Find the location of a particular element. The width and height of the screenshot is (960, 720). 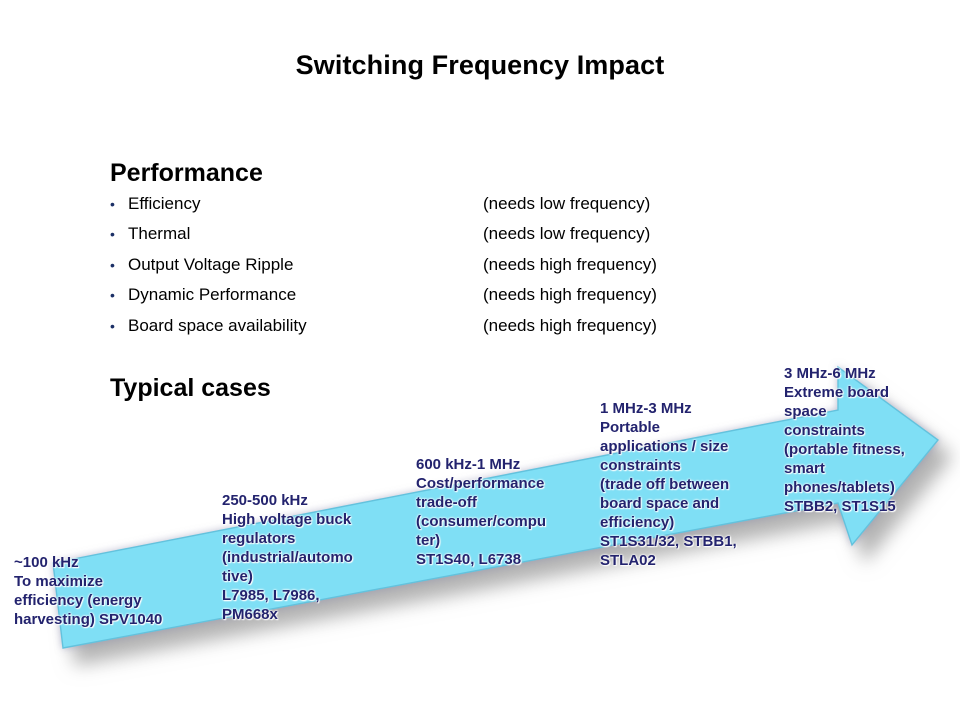

performance-item-label: Board space availability is located at coordinates (217, 325).